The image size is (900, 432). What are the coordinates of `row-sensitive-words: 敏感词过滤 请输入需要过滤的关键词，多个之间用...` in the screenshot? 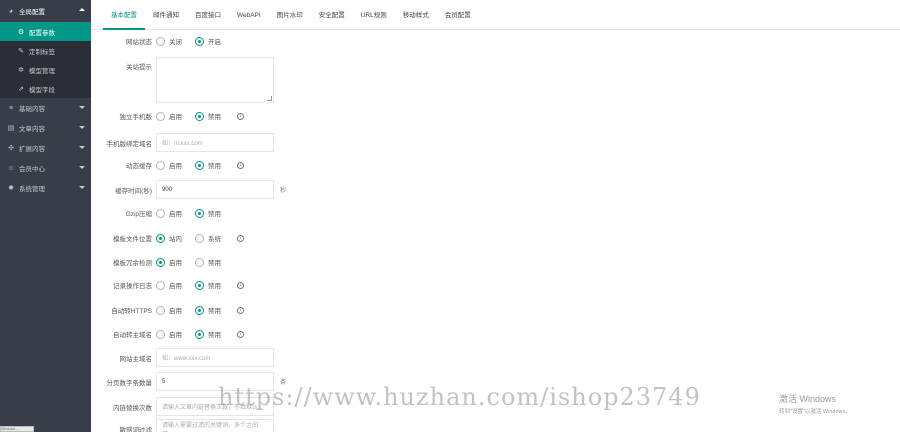 It's located at (495, 425).